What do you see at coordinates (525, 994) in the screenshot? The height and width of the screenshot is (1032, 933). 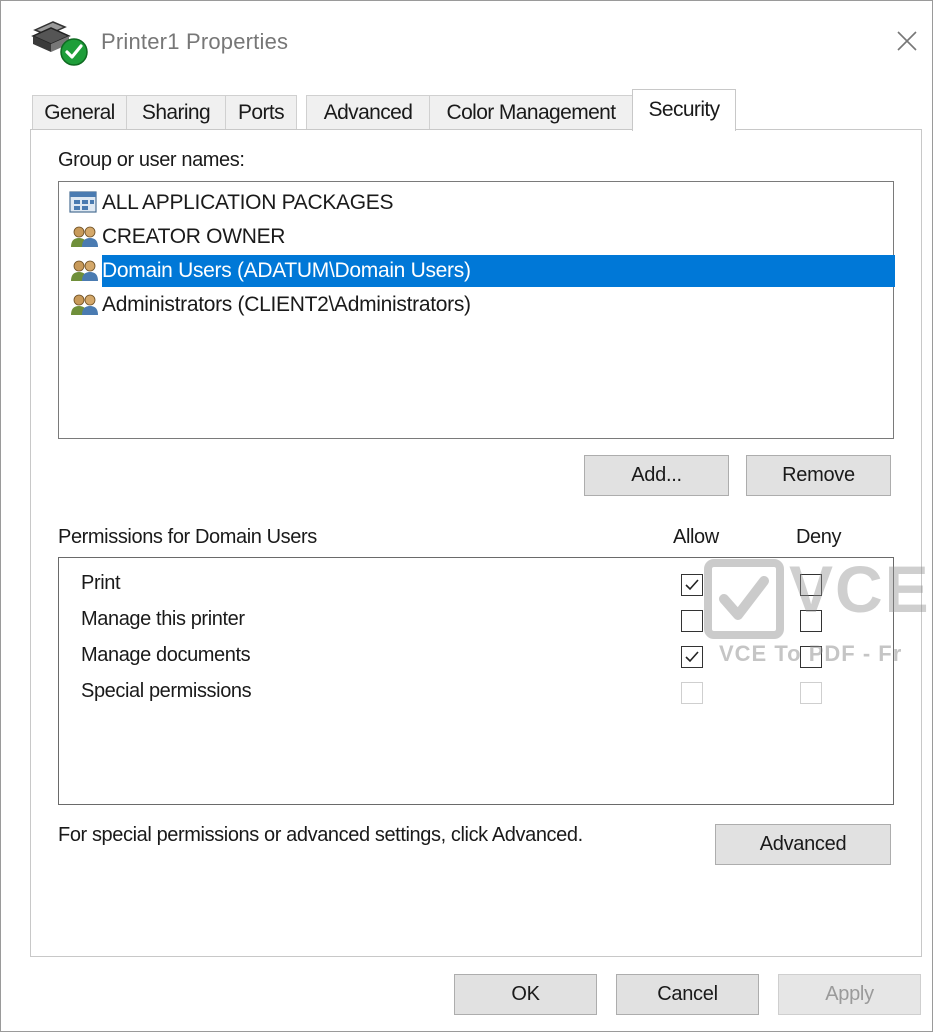 I see `ok-button: OK` at bounding box center [525, 994].